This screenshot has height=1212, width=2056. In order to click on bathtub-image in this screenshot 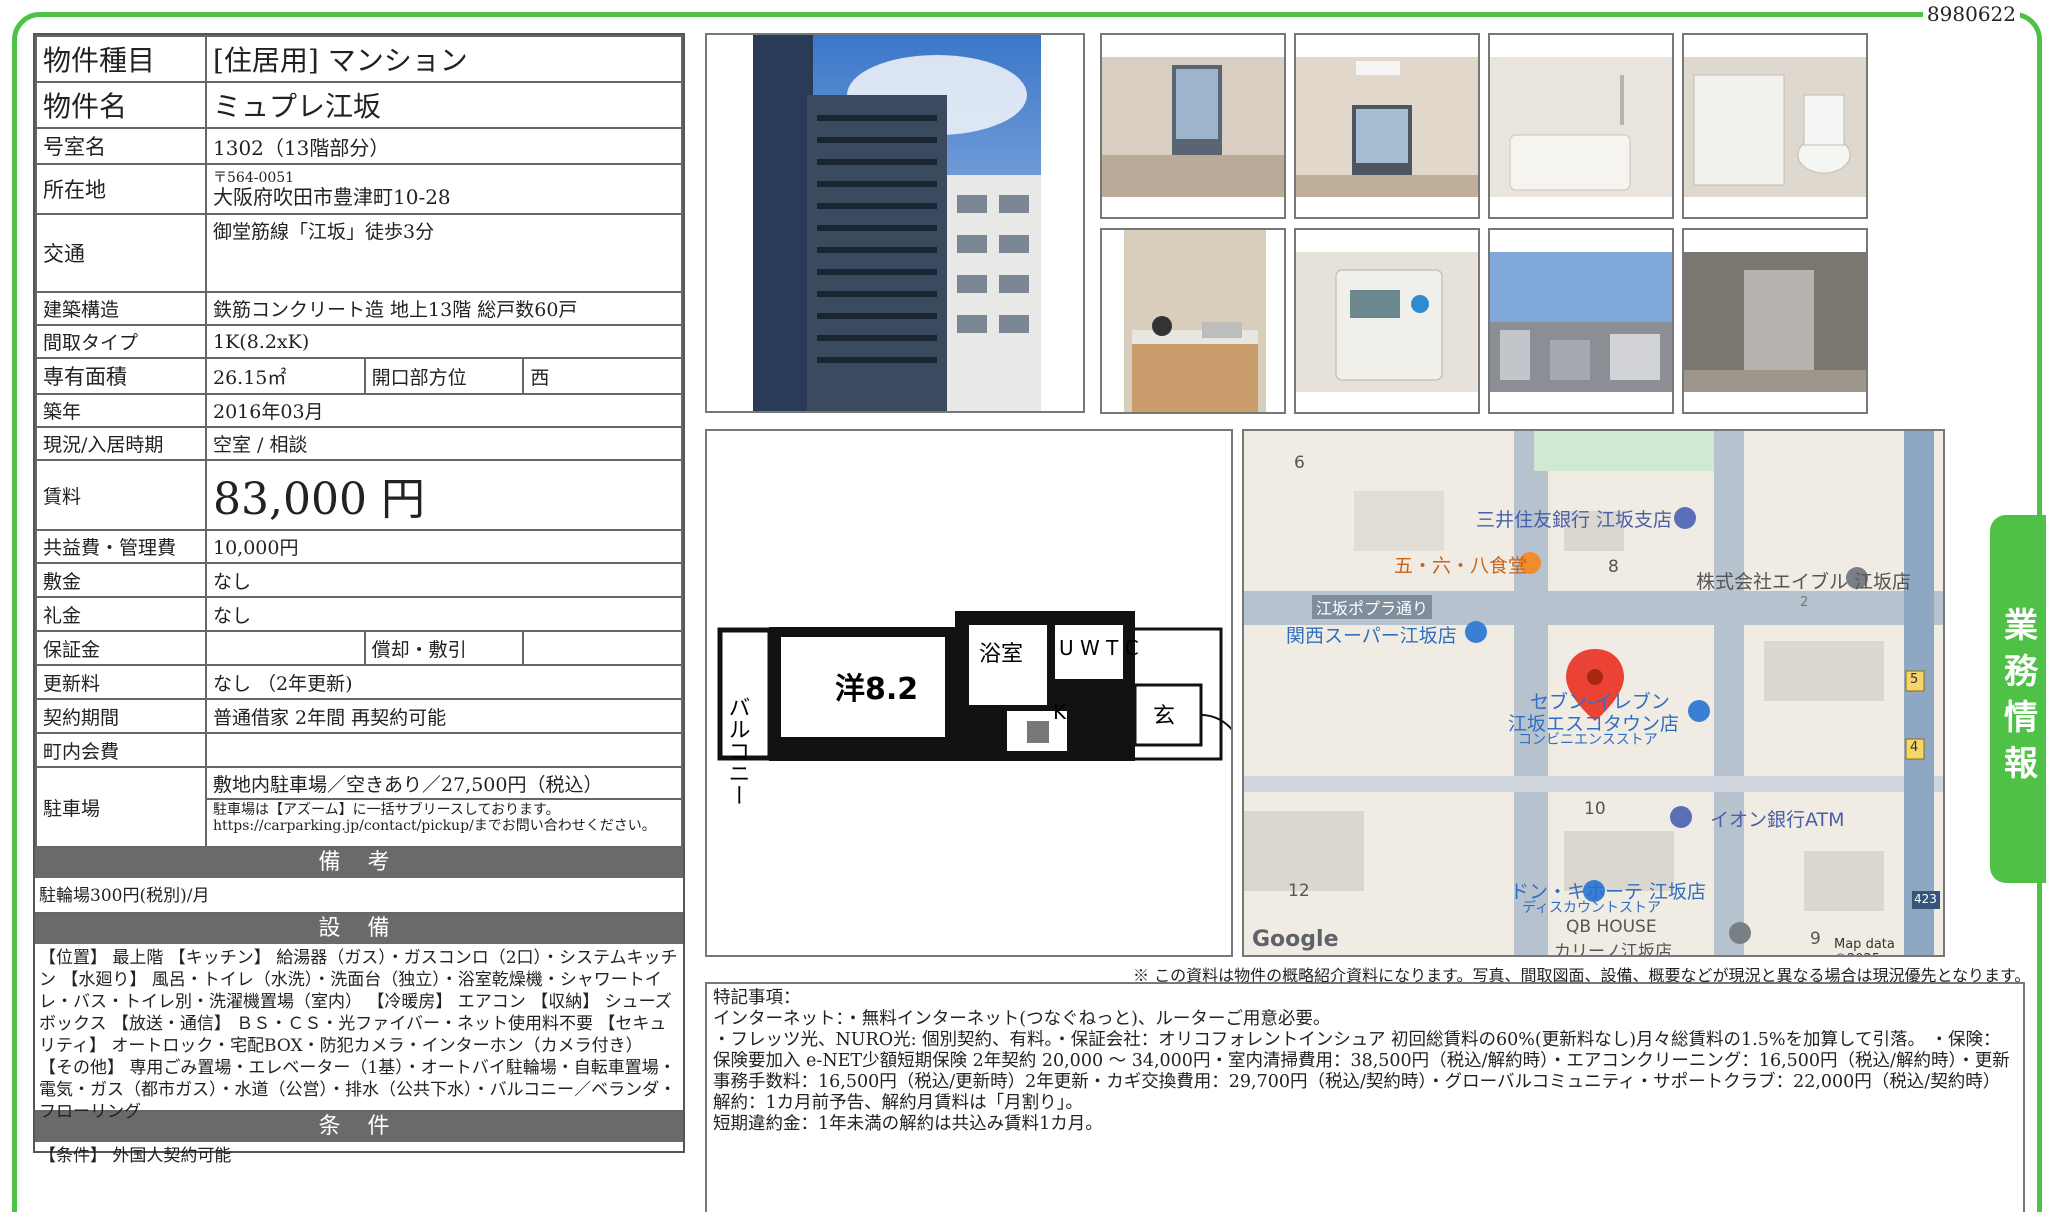, I will do `click(1581, 126)`.